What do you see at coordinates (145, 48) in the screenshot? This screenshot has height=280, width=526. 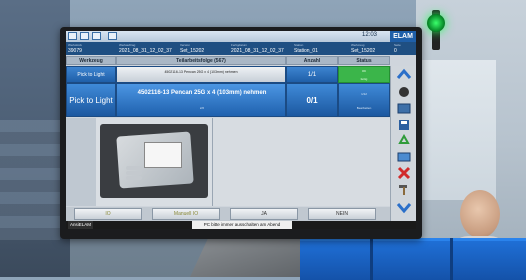 I see `info-werkauftrag: Werkauftrag 2021_08_31_12_02_37` at bounding box center [145, 48].